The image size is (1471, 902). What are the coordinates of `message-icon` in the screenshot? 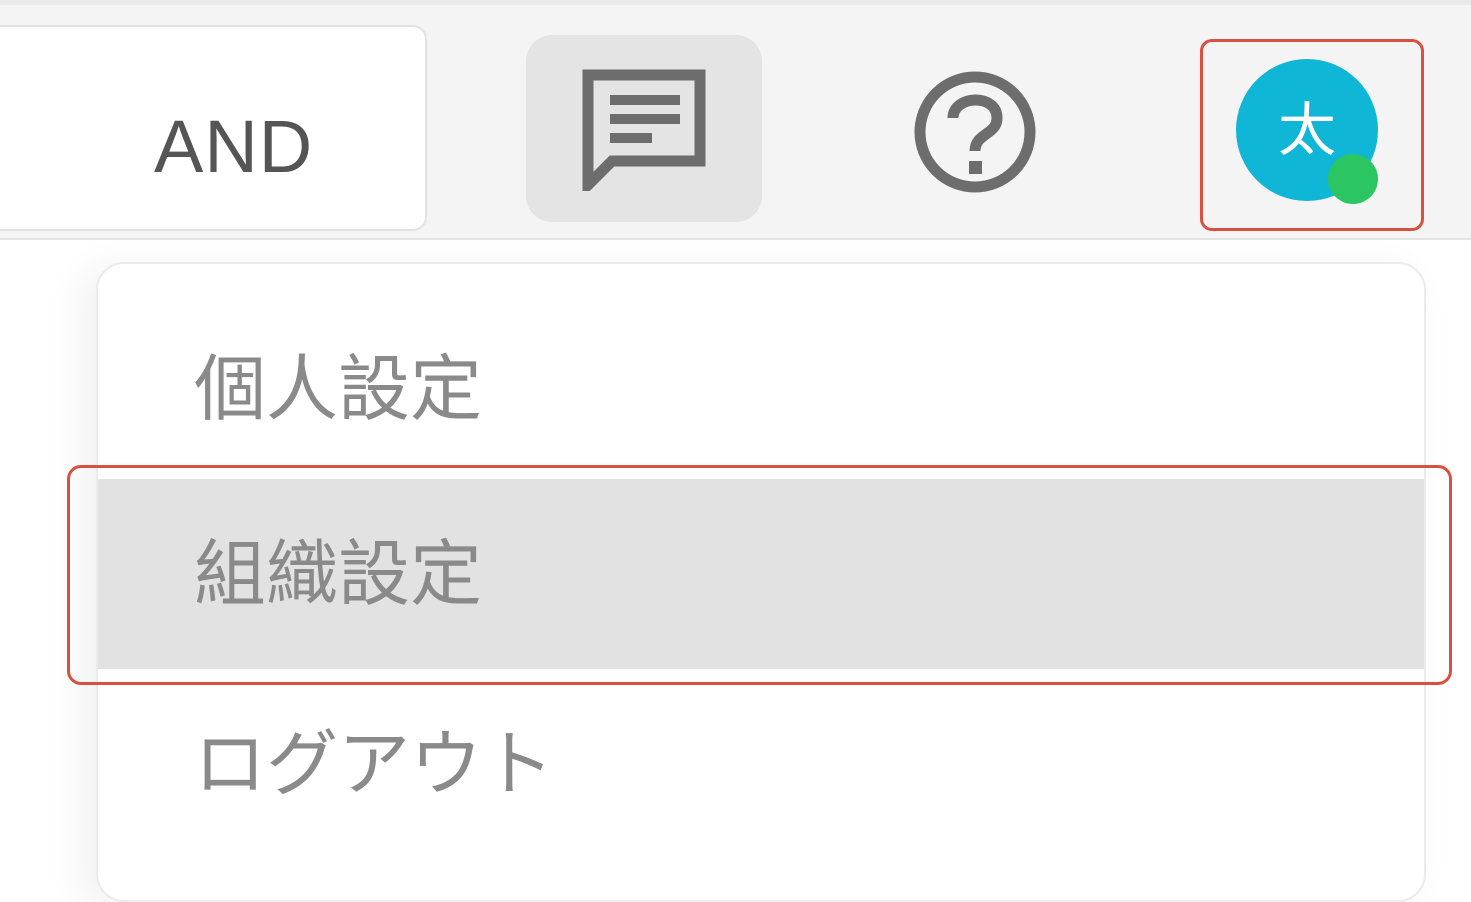 It's located at (644, 130).